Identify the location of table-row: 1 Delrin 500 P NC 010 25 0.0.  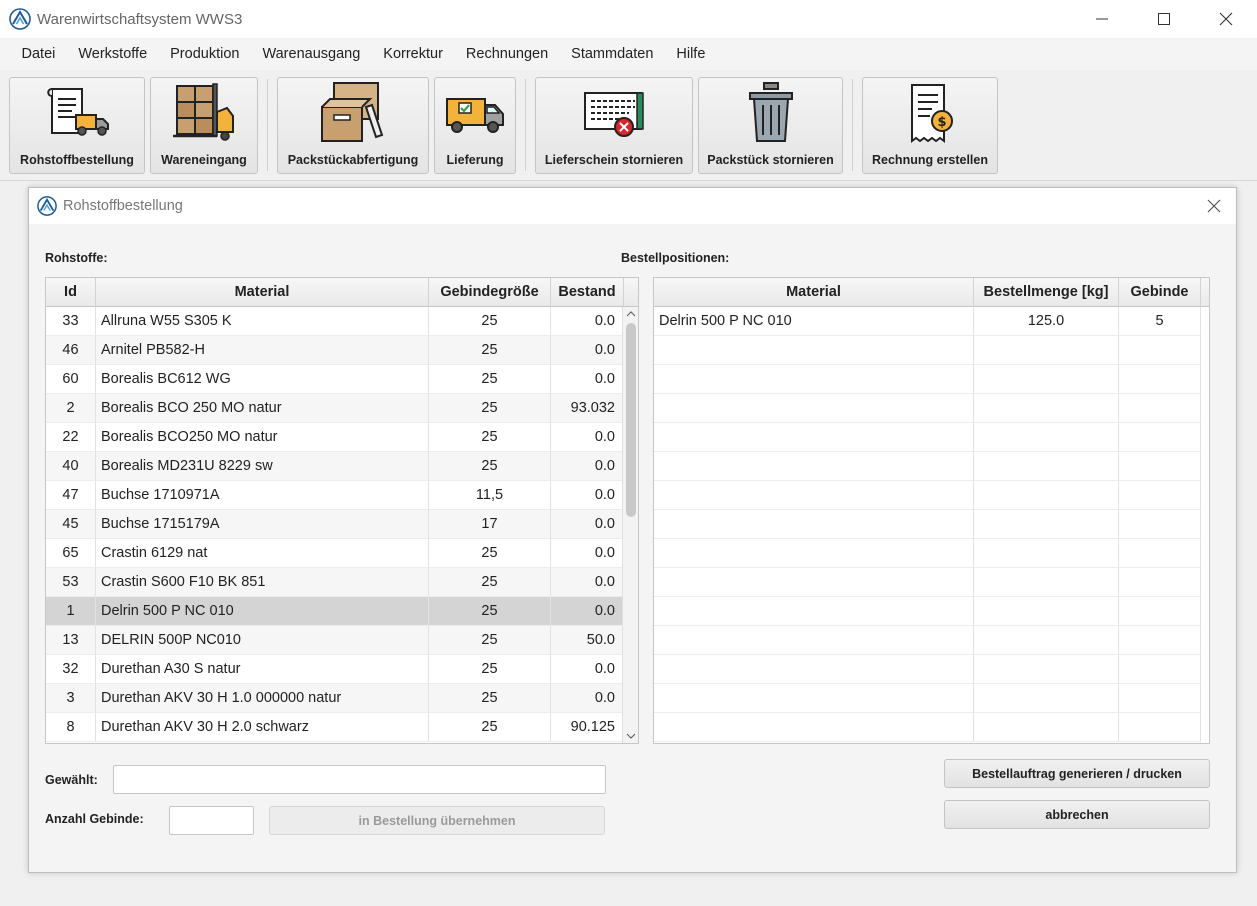
(335, 611).